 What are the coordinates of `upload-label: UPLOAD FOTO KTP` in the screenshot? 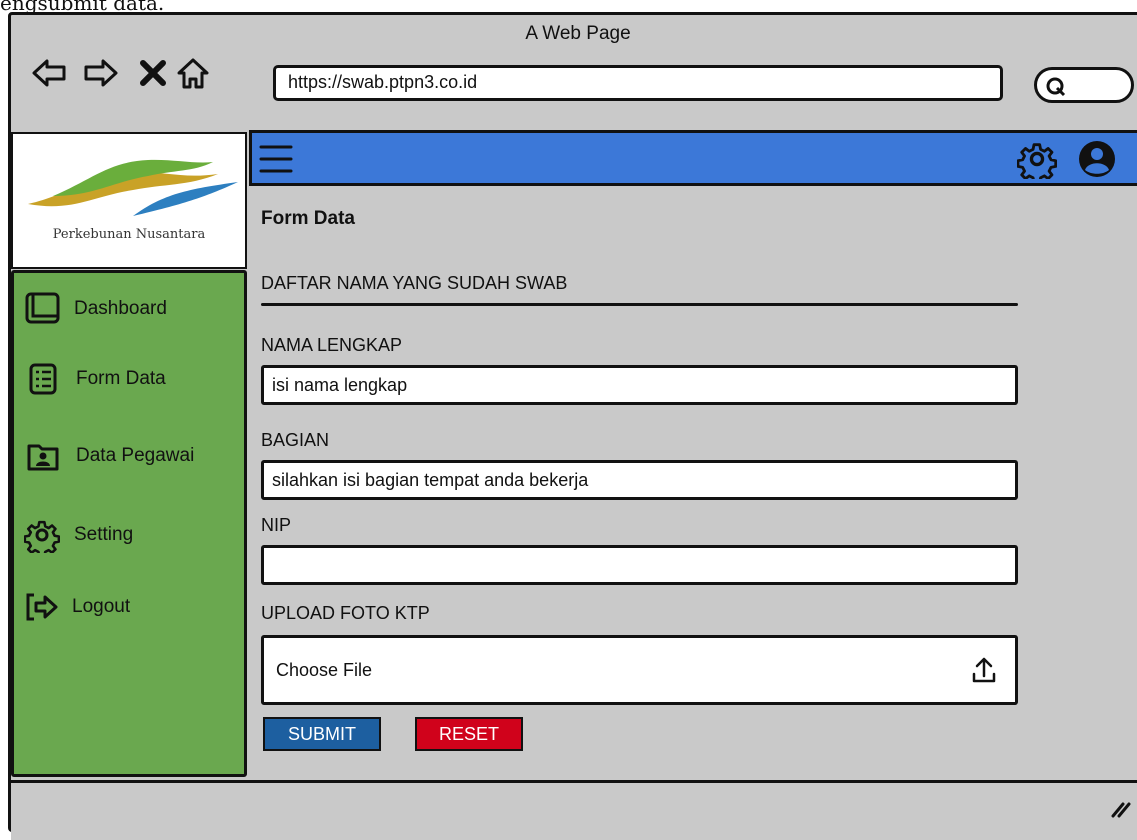 It's located at (345, 613).